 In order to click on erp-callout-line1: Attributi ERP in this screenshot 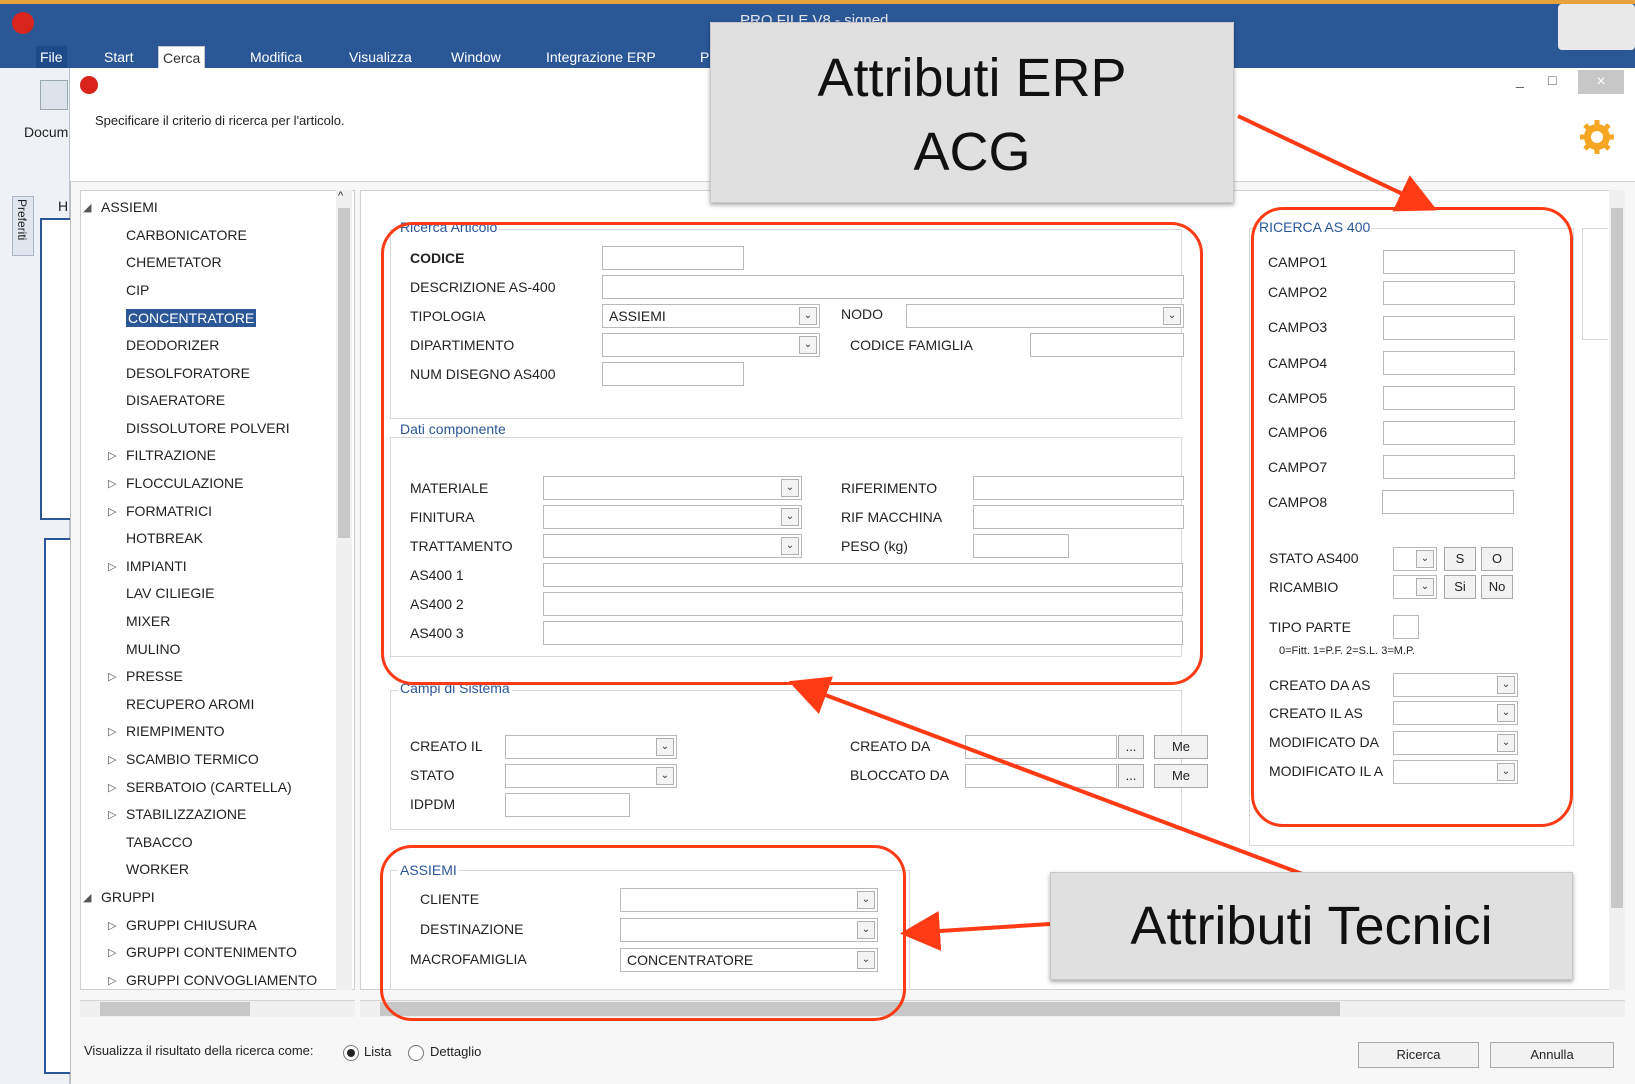, I will do `click(972, 78)`.